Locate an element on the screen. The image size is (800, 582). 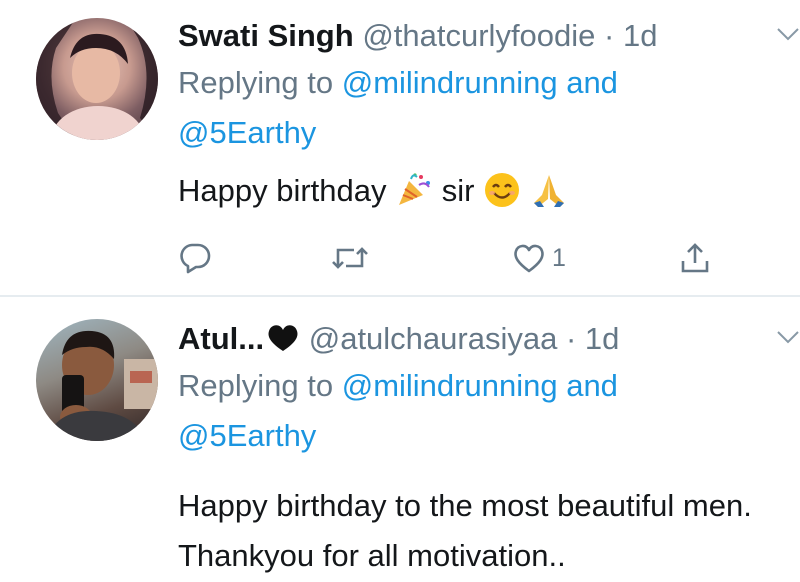
retweet-button is located at coordinates (350, 258).